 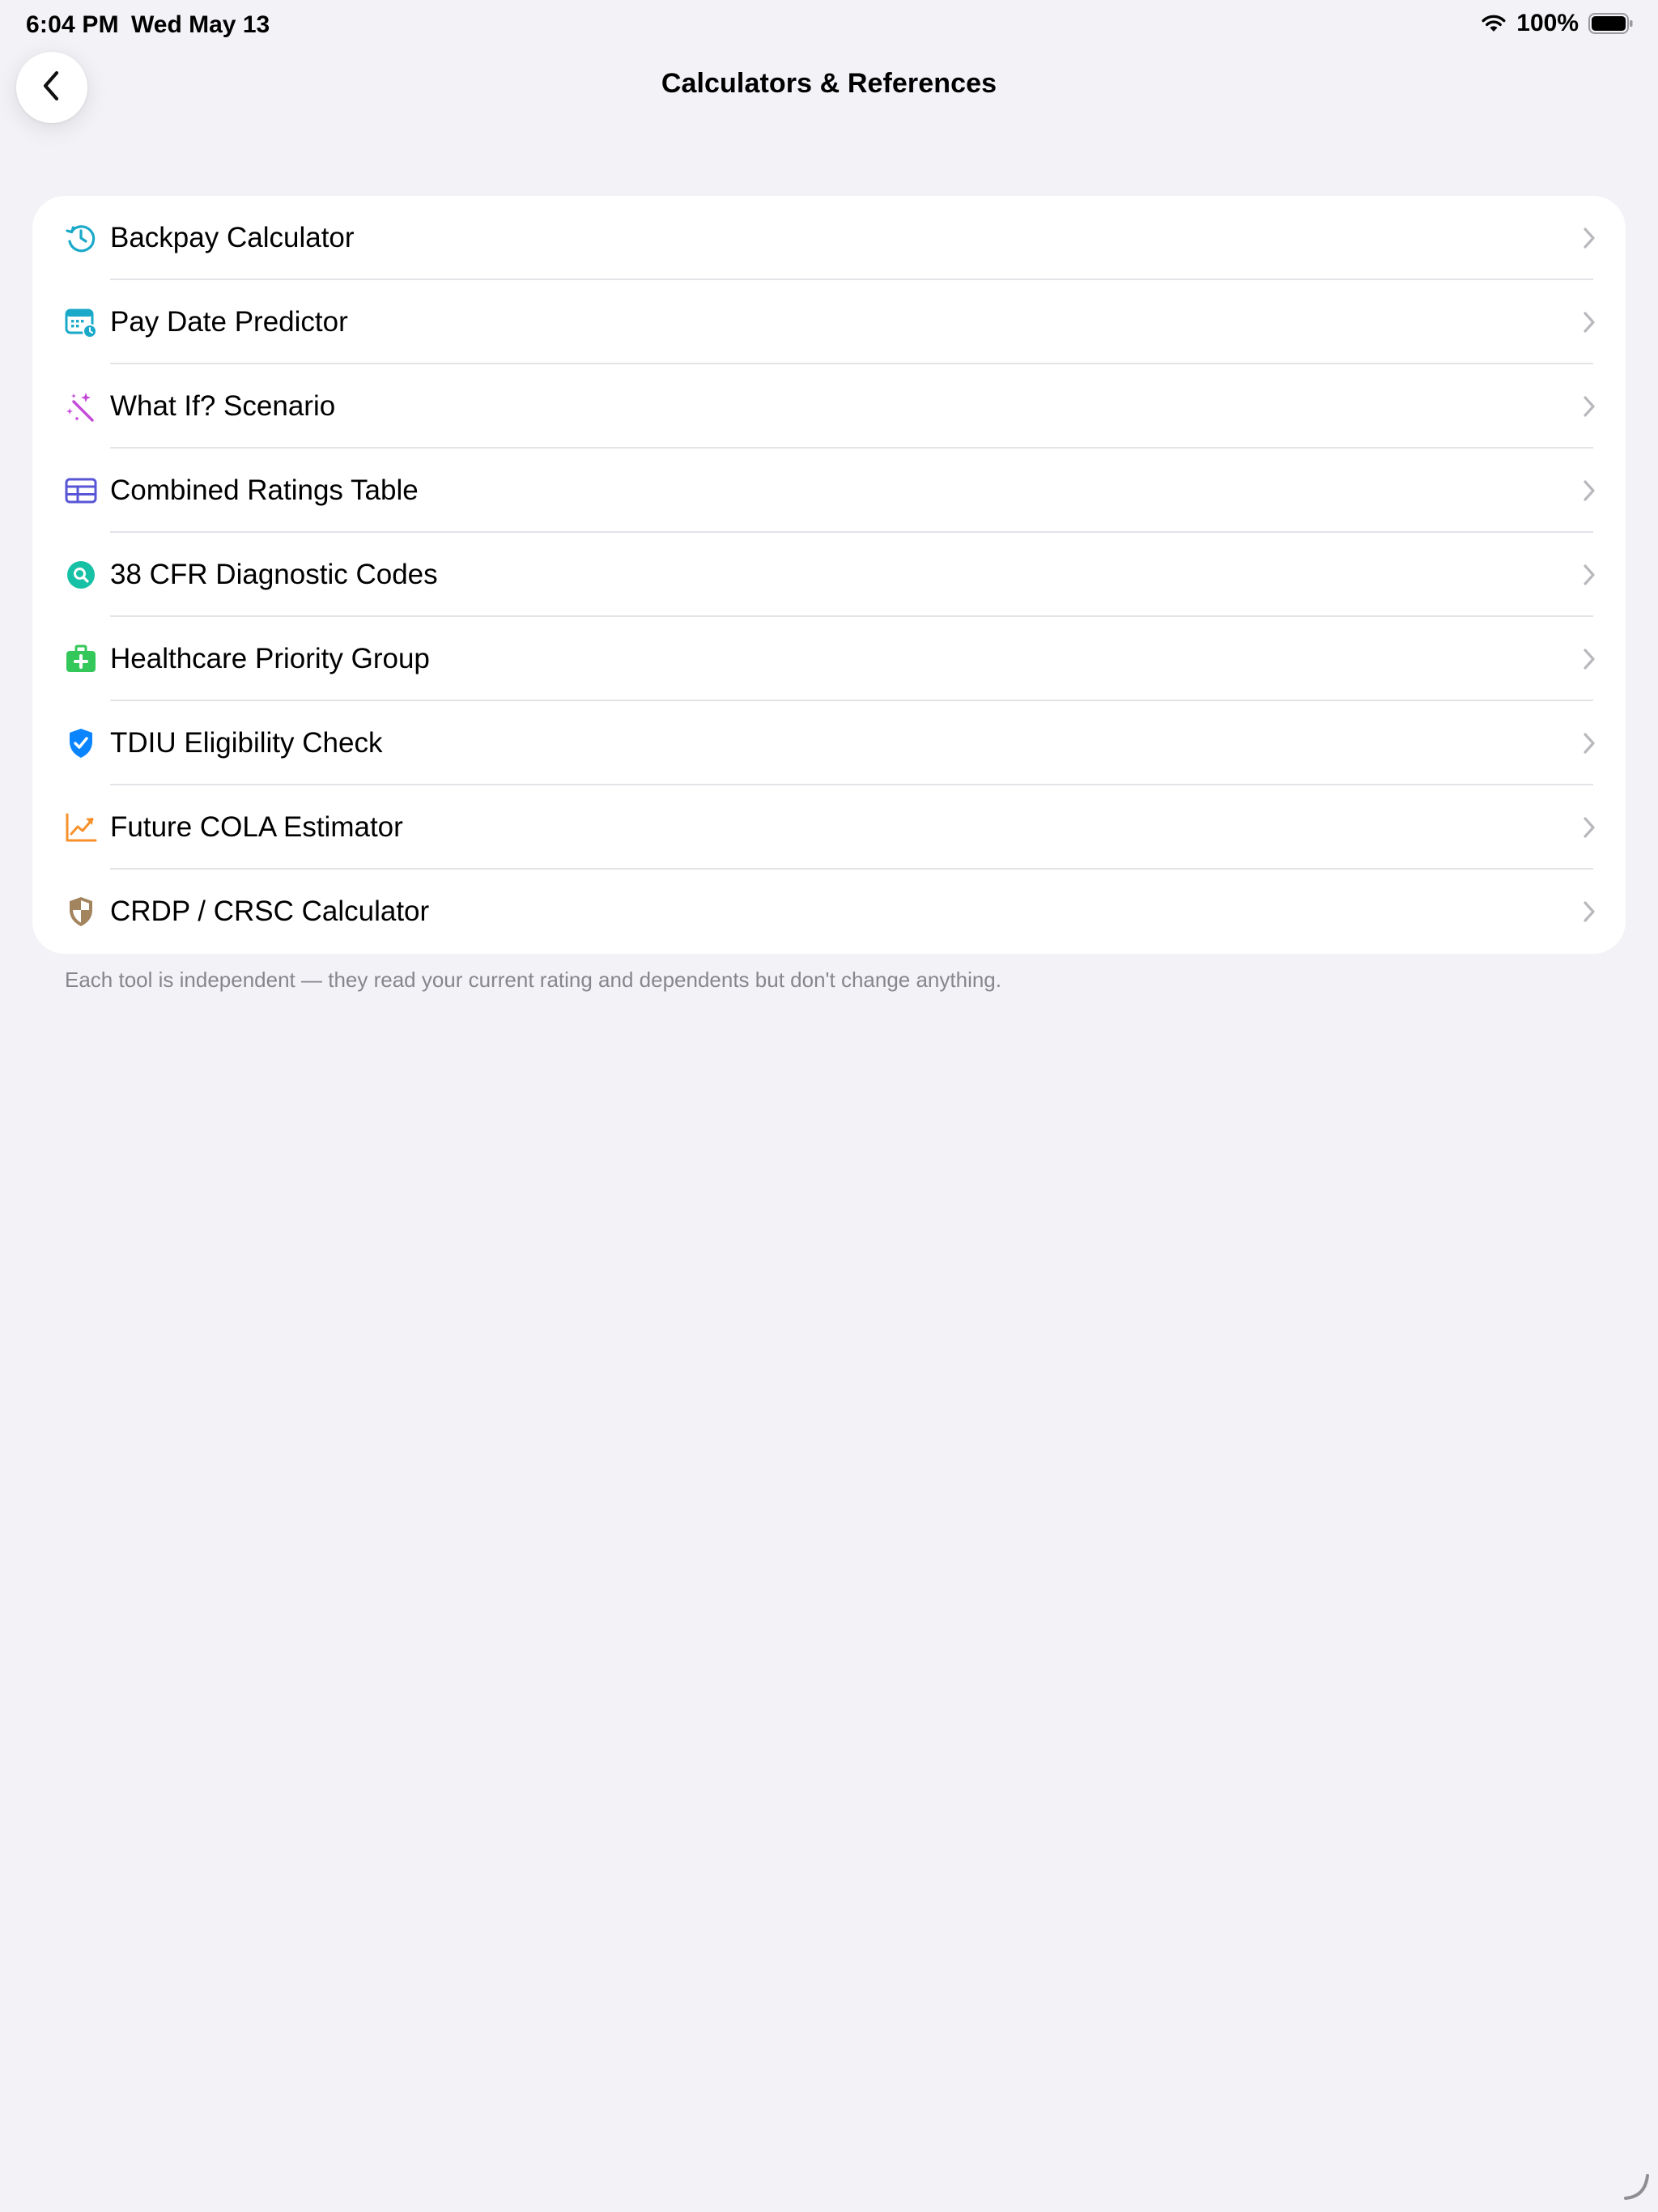 What do you see at coordinates (81, 911) in the screenshot?
I see `split-shield-icon` at bounding box center [81, 911].